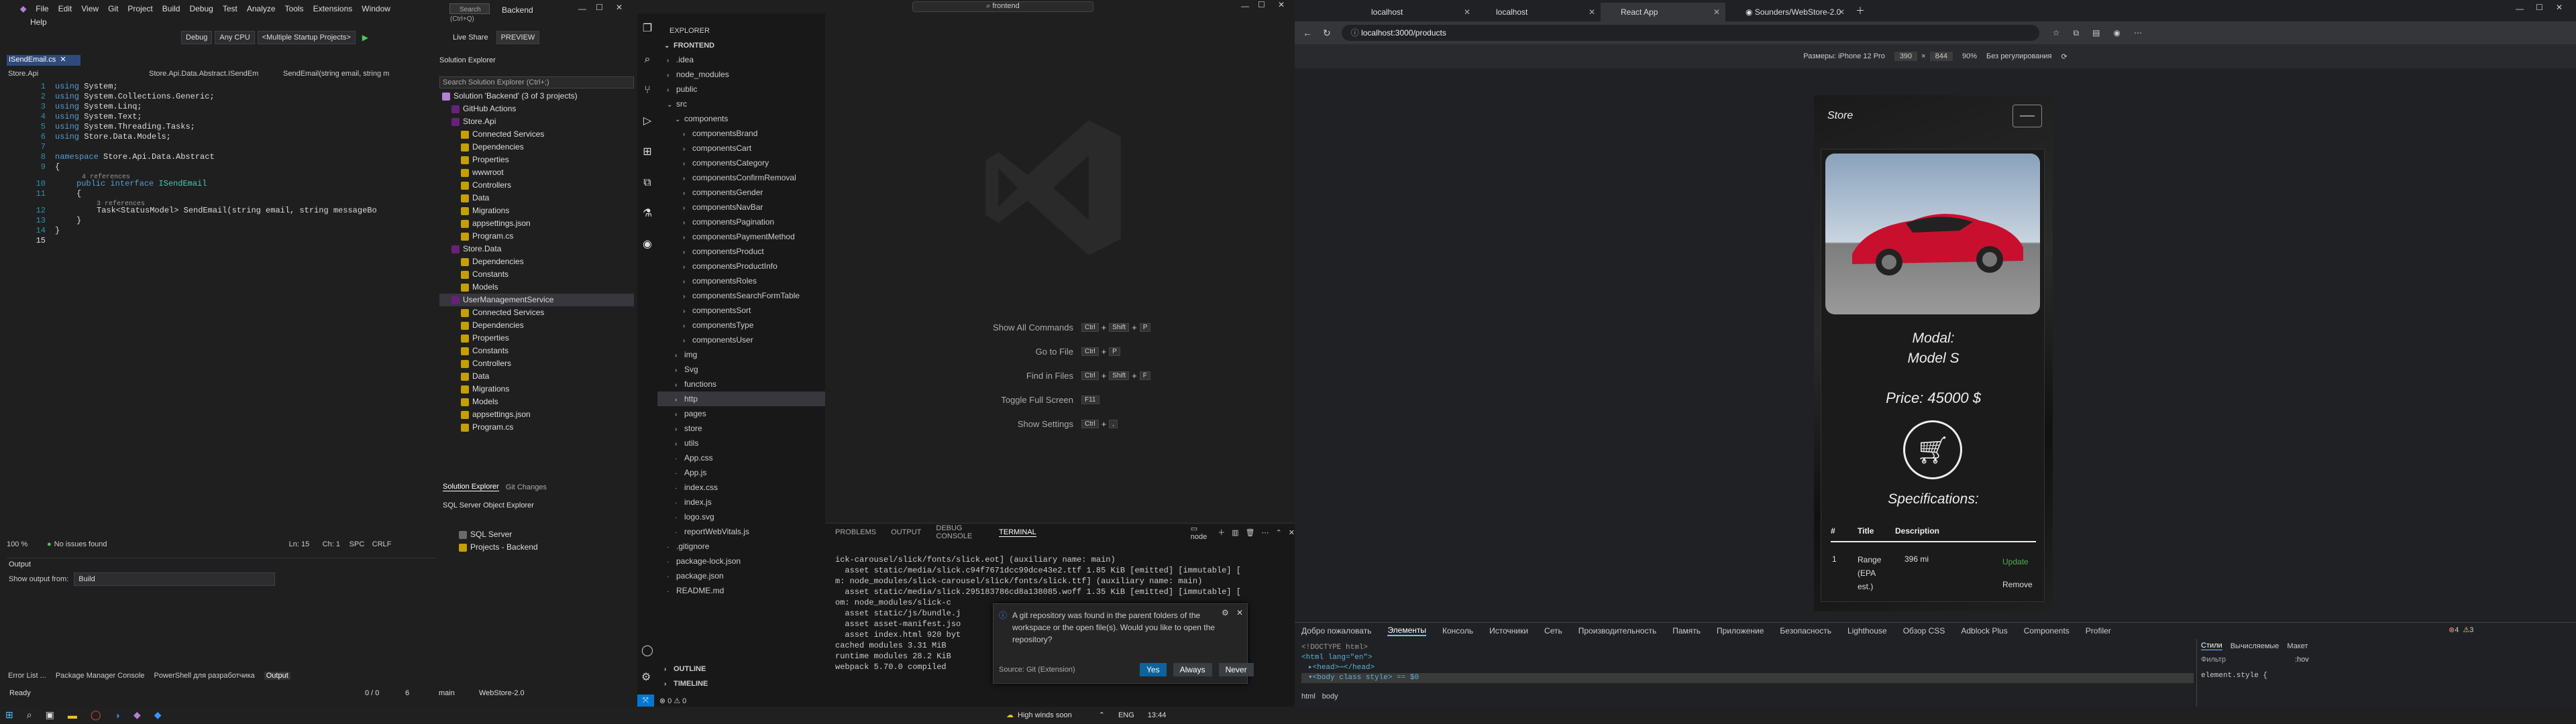  Describe the element at coordinates (647, 650) in the screenshot. I see `account-icon: ◯` at that location.